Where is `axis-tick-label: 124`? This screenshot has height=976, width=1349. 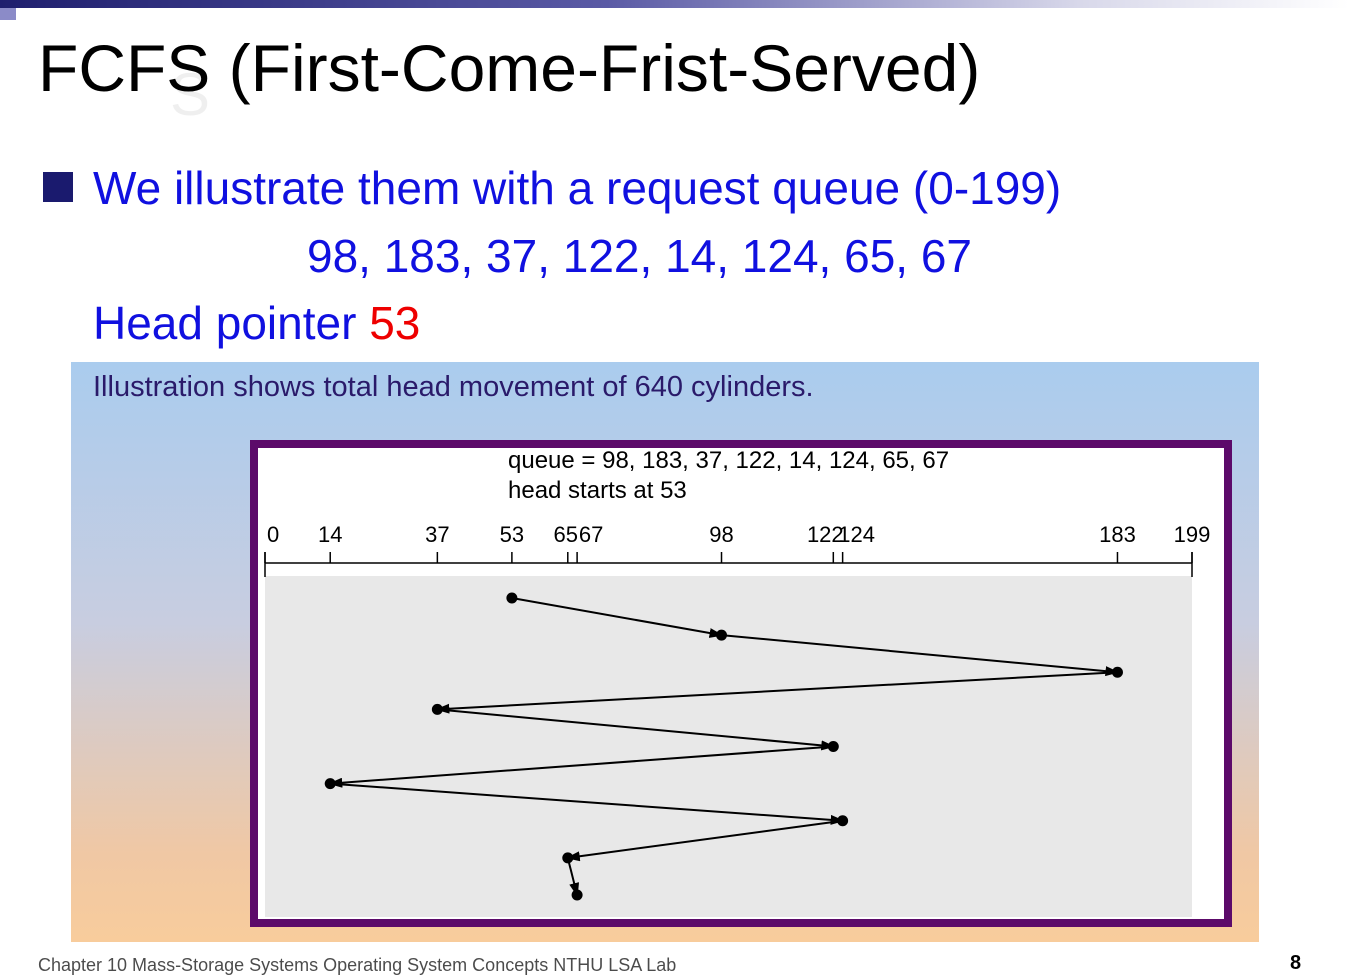 axis-tick-label: 124 is located at coordinates (856, 534).